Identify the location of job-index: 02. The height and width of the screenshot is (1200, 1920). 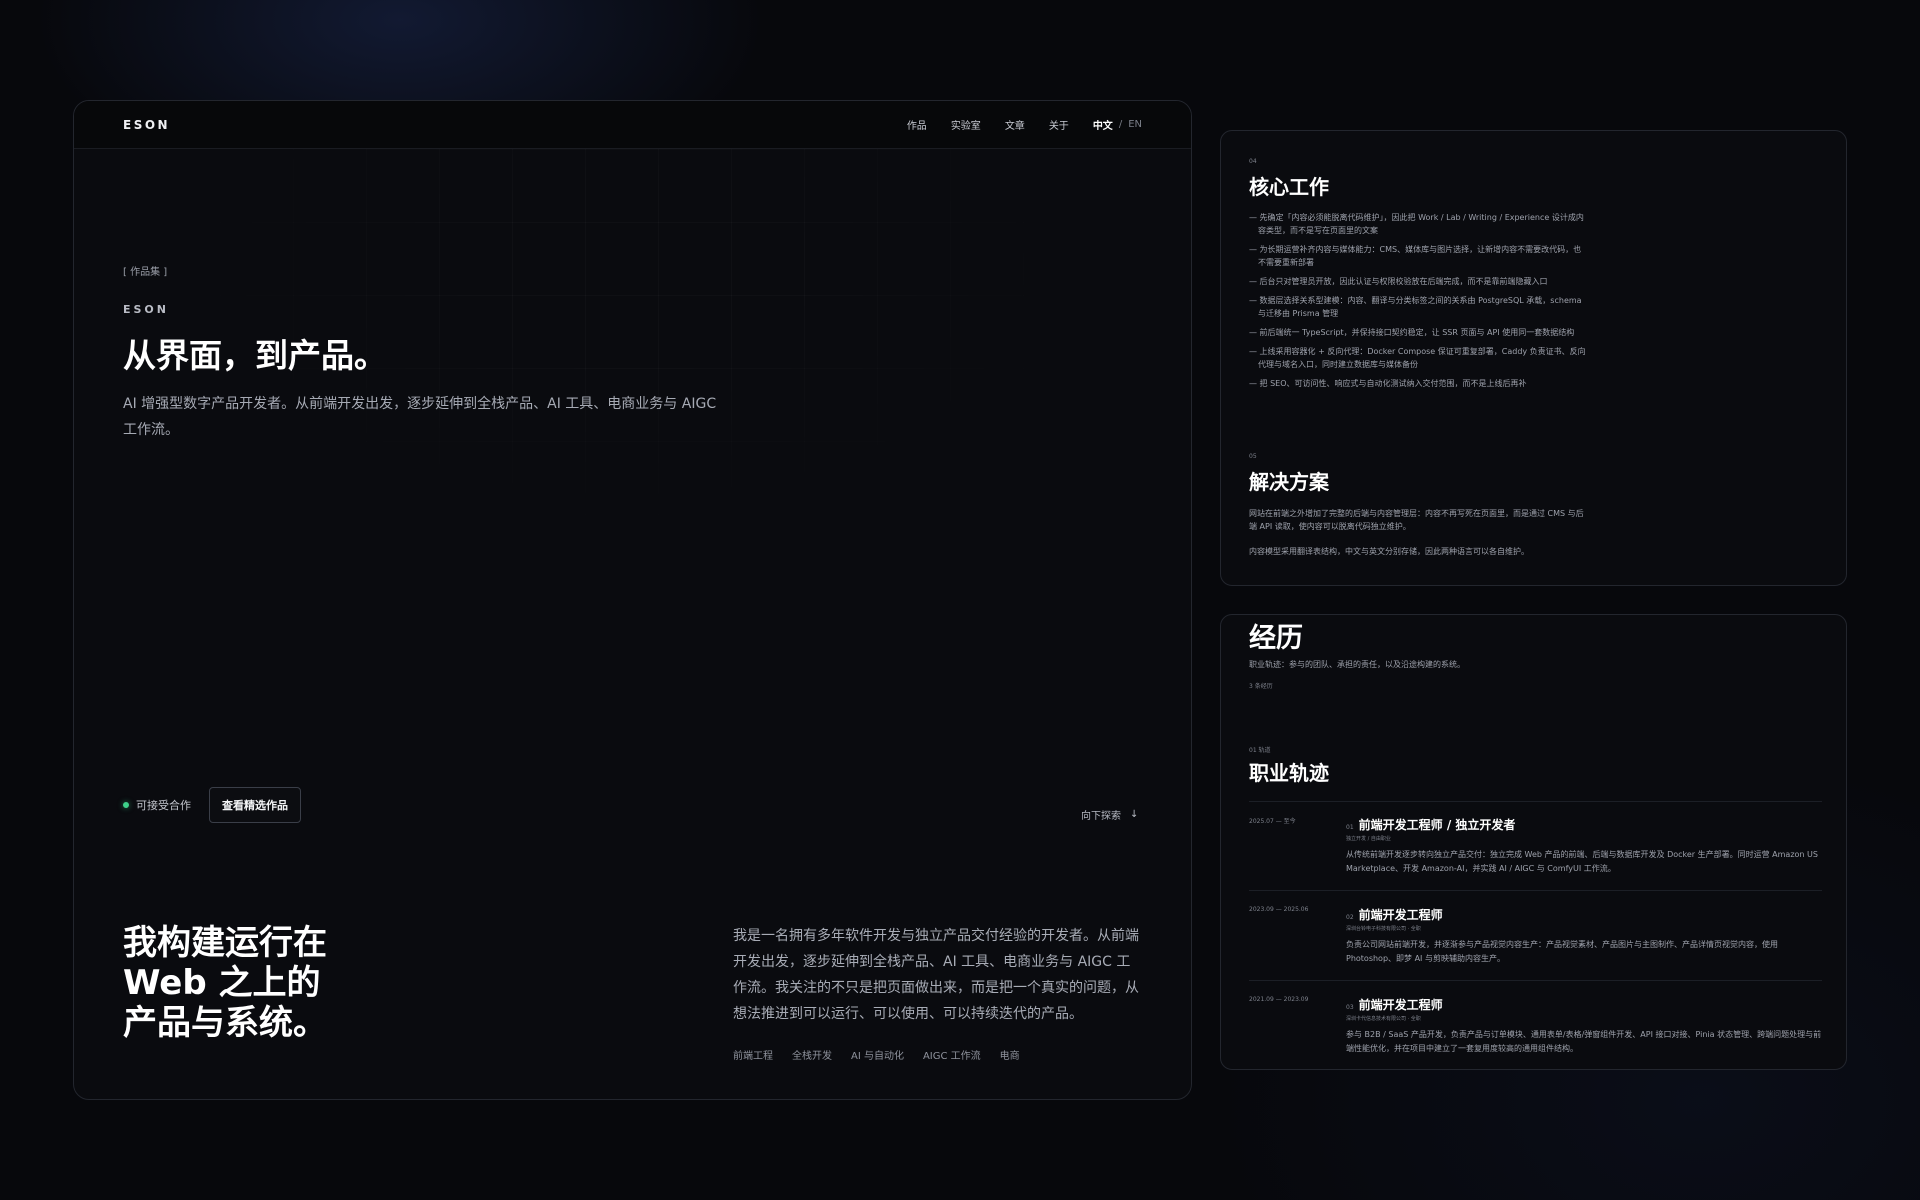
(1350, 917).